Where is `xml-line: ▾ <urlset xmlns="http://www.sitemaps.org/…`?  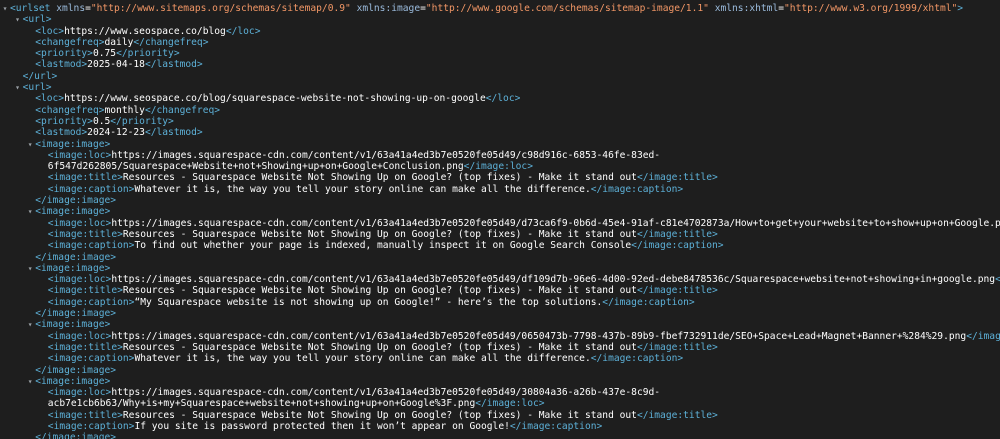 xml-line: ▾ <urlset xmlns="http://www.sitemaps.org/… is located at coordinates (500, 8).